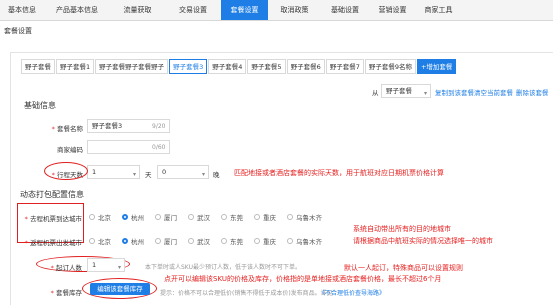  Describe the element at coordinates (390, 66) in the screenshot. I see `package-tab: 野子套餐9名称` at that location.